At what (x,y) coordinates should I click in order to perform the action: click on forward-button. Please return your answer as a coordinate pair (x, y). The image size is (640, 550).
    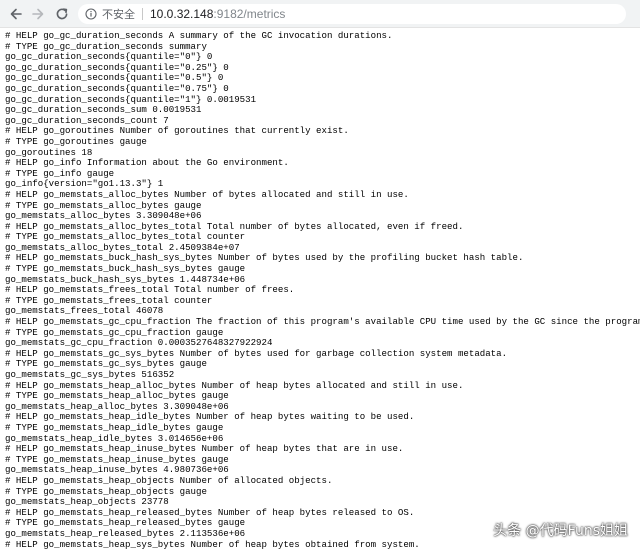
    Looking at the image, I should click on (38, 14).